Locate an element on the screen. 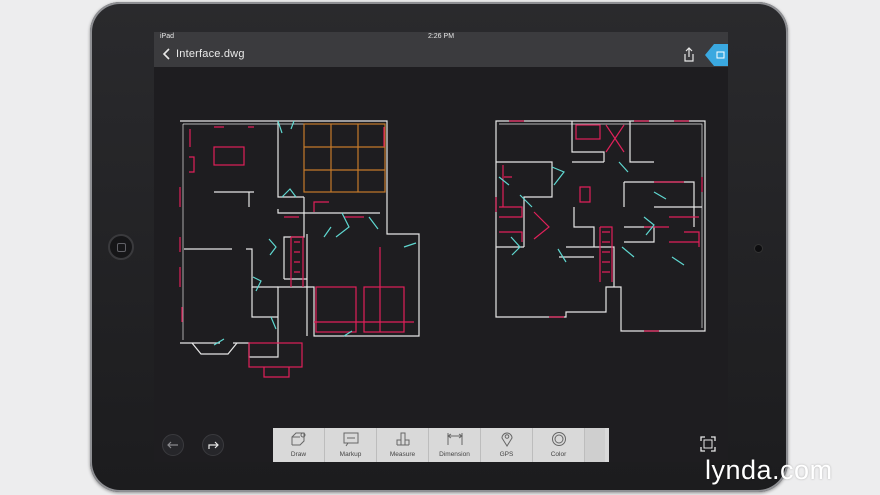 The image size is (880, 495). tool-label: Color is located at coordinates (558, 454).